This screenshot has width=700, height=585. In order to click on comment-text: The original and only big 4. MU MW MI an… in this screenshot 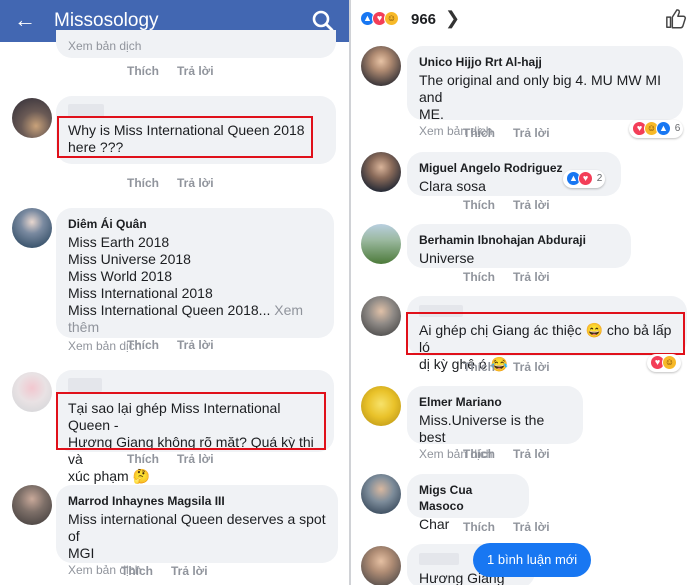, I will do `click(545, 97)`.